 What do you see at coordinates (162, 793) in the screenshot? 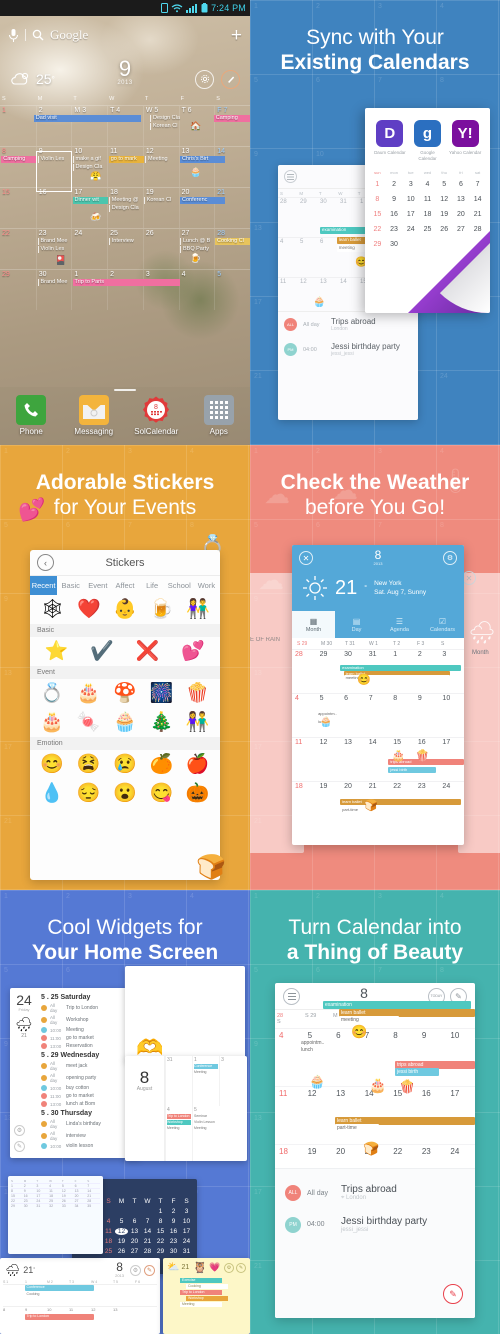
I see `sticker-item: 😋` at bounding box center [162, 793].